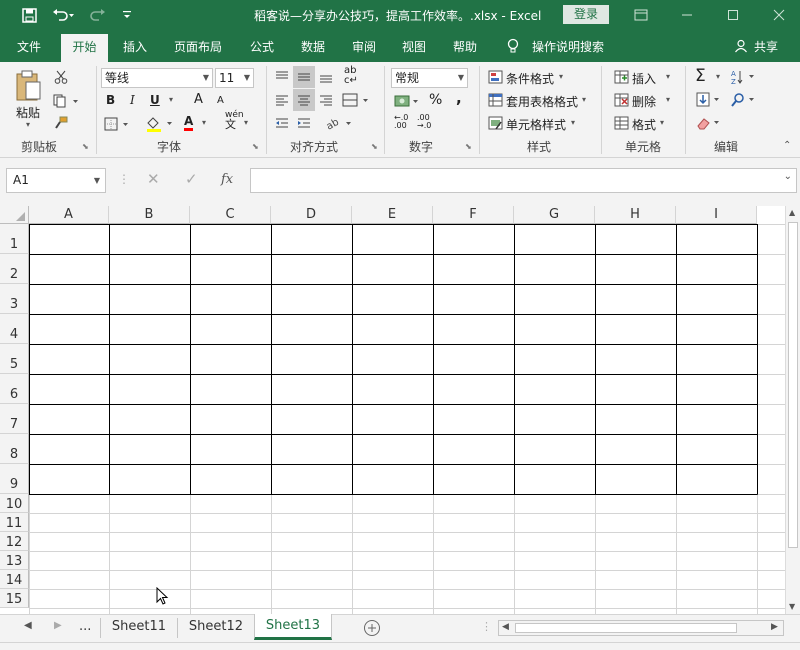 The width and height of the screenshot is (800, 650). Describe the element at coordinates (586, 14) in the screenshot. I see `login-button: 登录` at that location.